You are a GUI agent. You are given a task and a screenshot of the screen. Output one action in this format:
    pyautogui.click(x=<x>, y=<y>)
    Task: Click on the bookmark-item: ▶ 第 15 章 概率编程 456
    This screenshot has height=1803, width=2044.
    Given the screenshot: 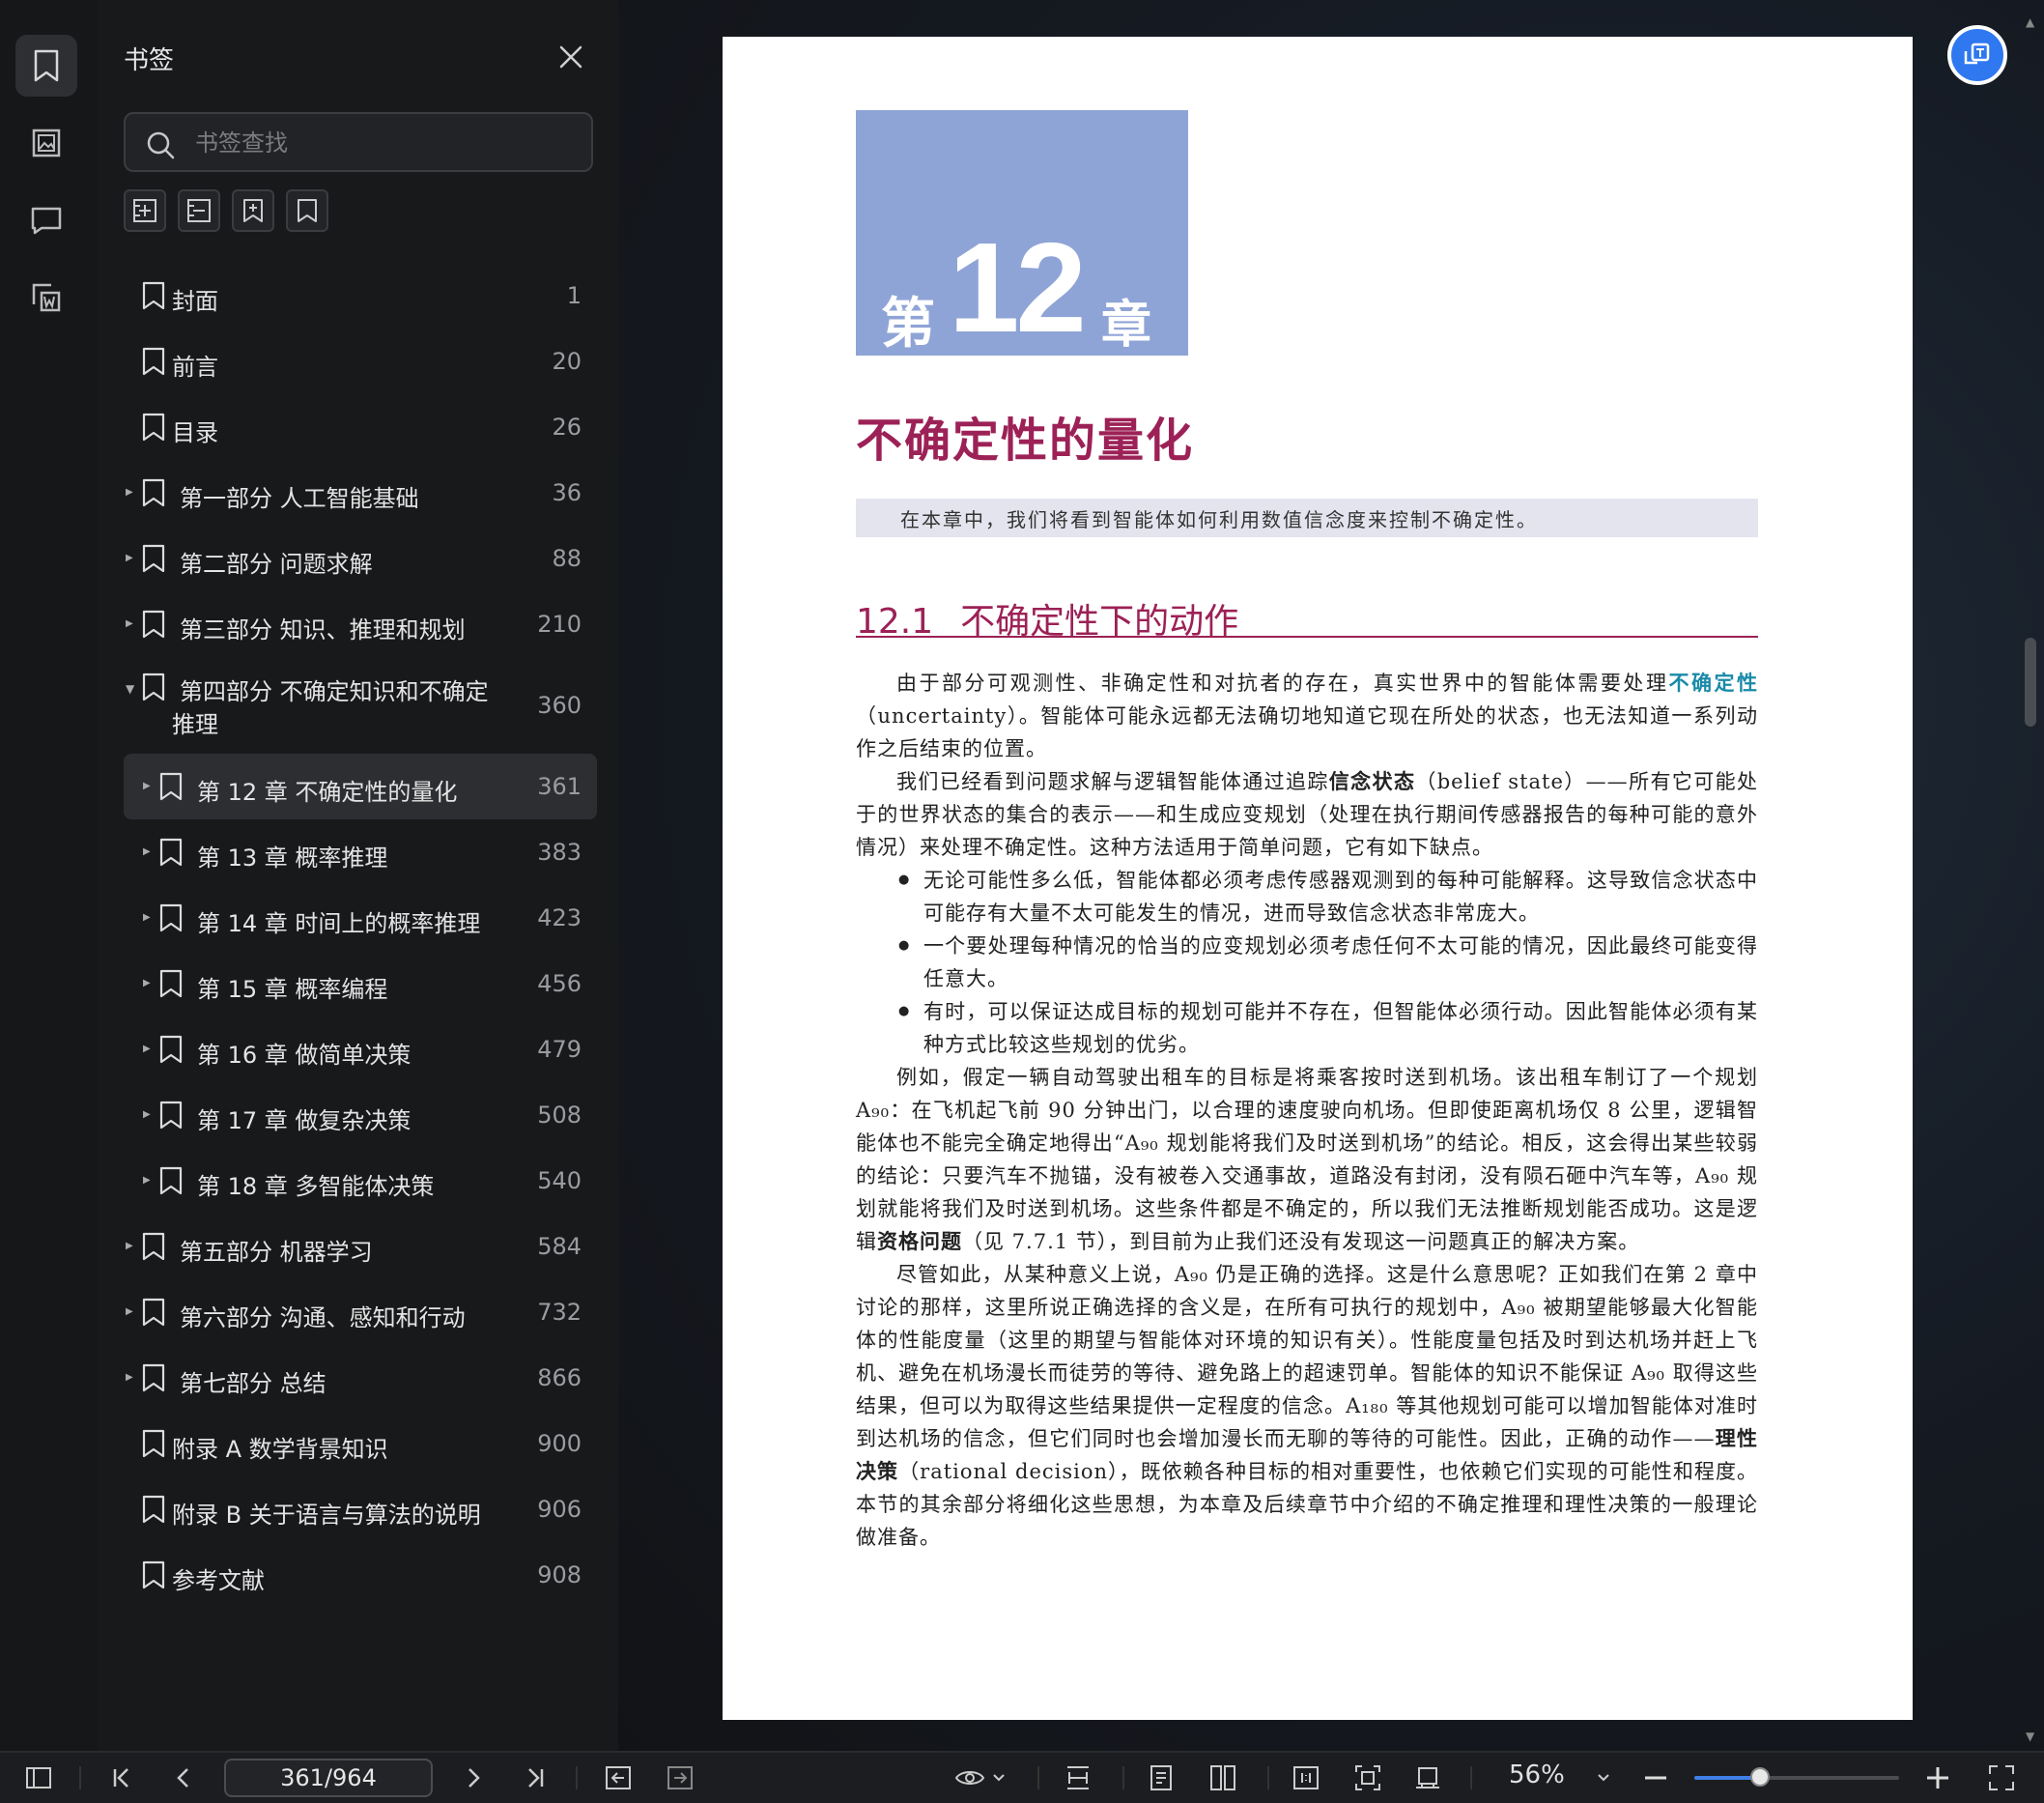 What is the action you would take?
    pyautogui.click(x=361, y=983)
    